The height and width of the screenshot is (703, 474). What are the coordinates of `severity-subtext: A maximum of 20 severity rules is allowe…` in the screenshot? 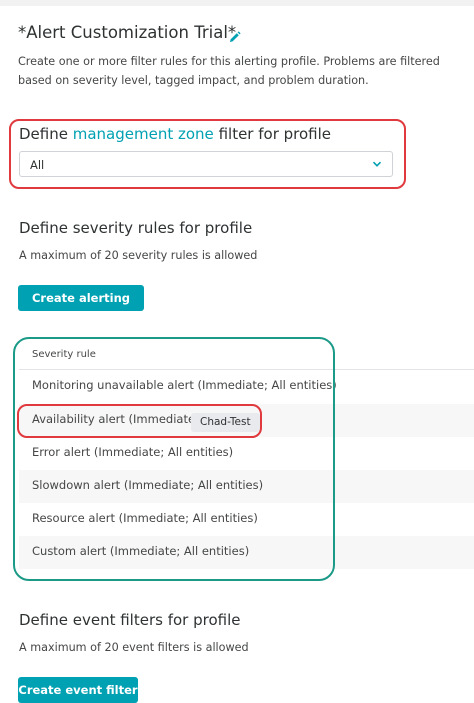 It's located at (138, 255).